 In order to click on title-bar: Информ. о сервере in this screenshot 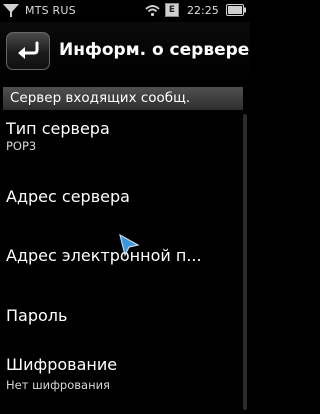, I will do `click(125, 53)`.